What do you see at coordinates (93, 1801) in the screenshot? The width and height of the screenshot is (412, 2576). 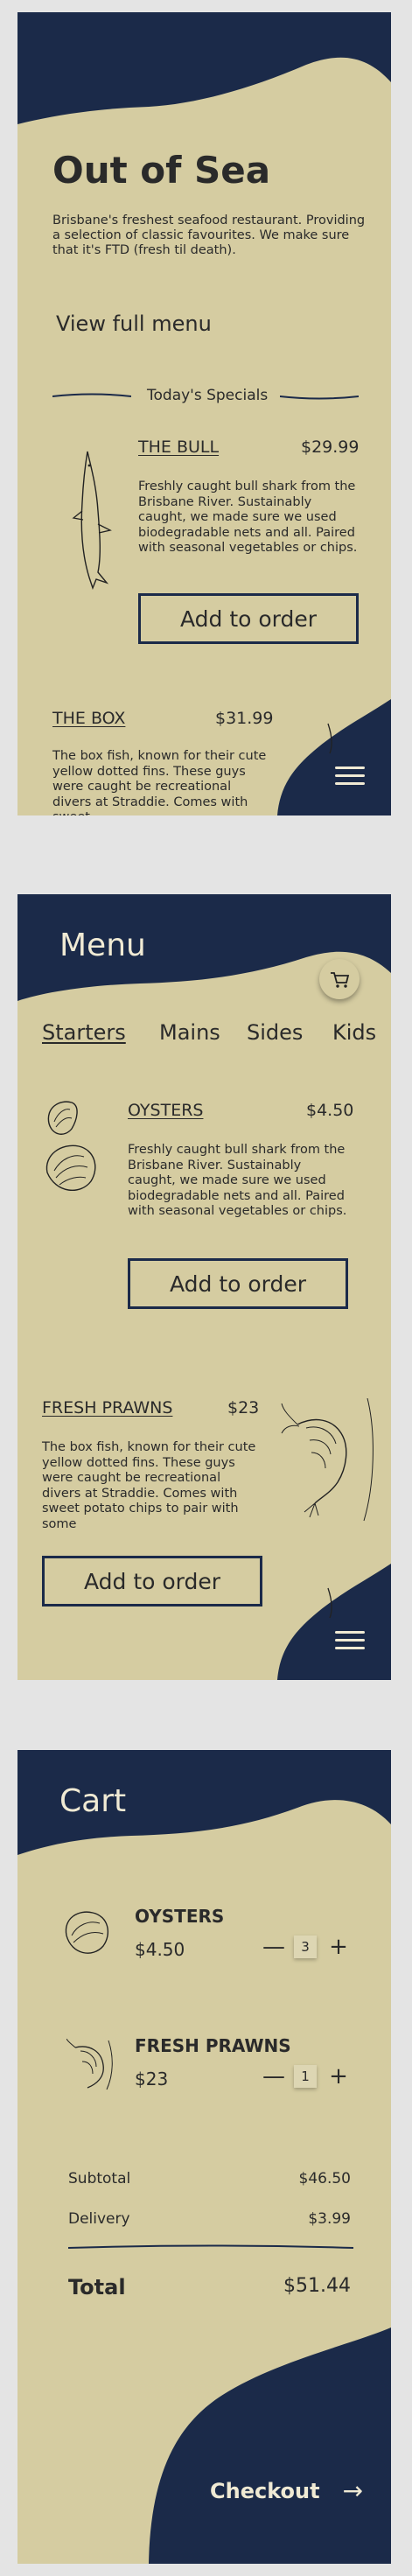 I see `page-title: Cart` at bounding box center [93, 1801].